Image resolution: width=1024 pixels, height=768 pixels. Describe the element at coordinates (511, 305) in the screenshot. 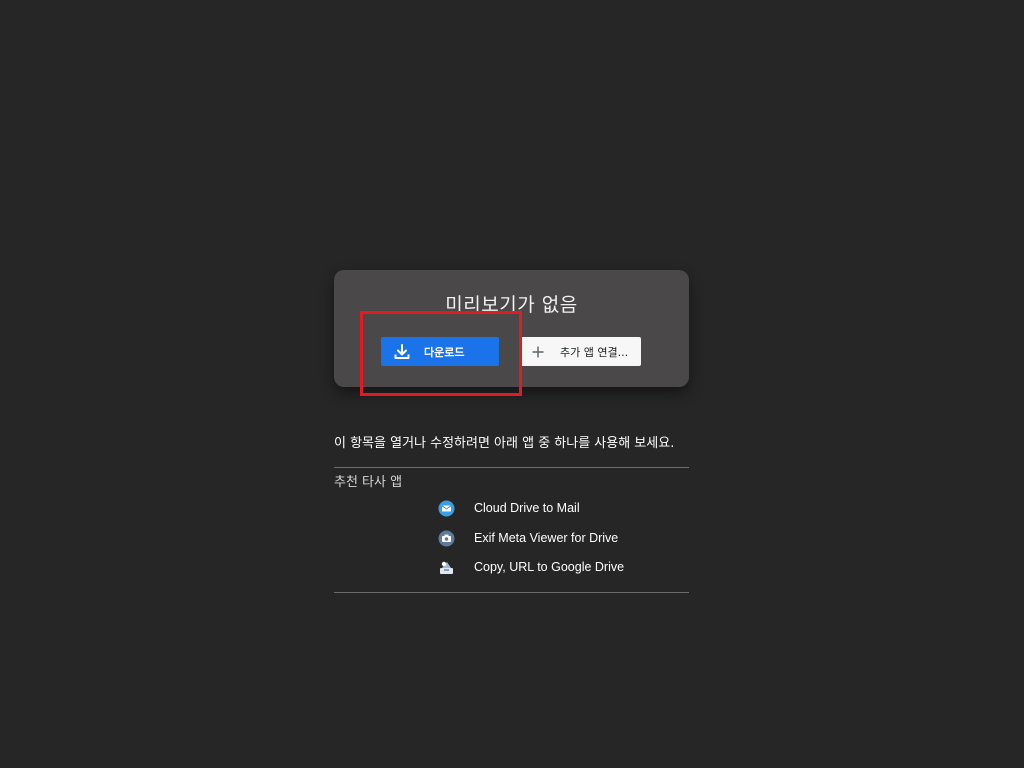

I see `preview-title: 미리보기가 없음` at that location.